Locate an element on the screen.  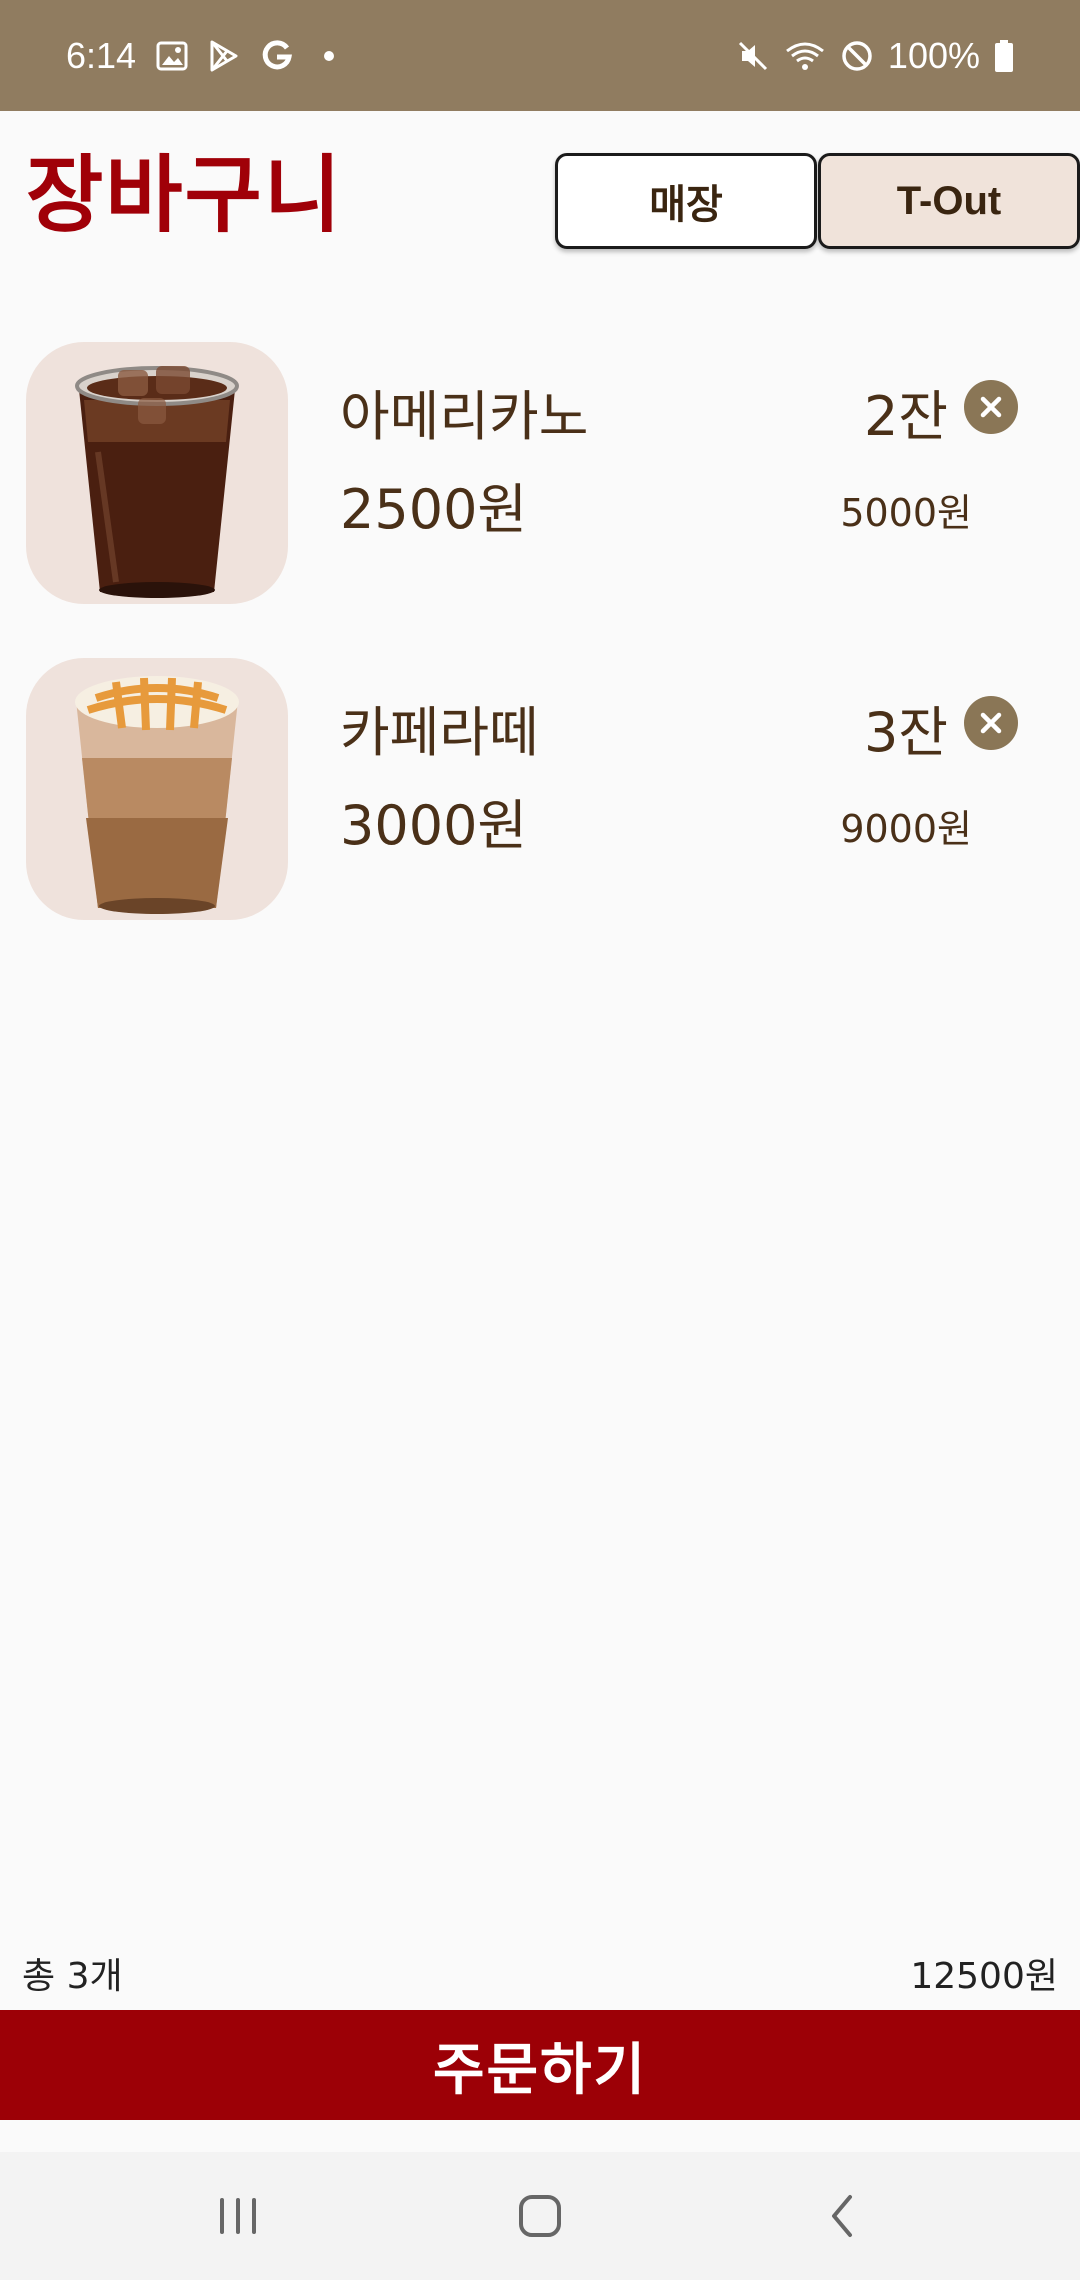
play-store-icon is located at coordinates (224, 56).